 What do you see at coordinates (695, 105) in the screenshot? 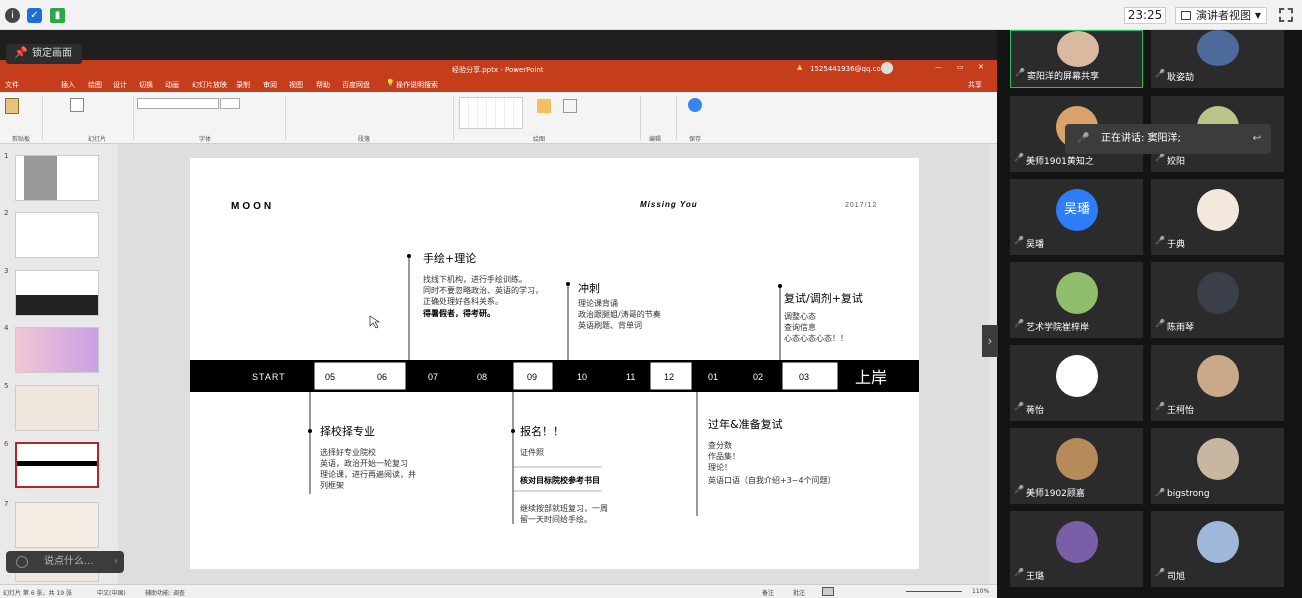
I see `baidu-save-icon` at bounding box center [695, 105].